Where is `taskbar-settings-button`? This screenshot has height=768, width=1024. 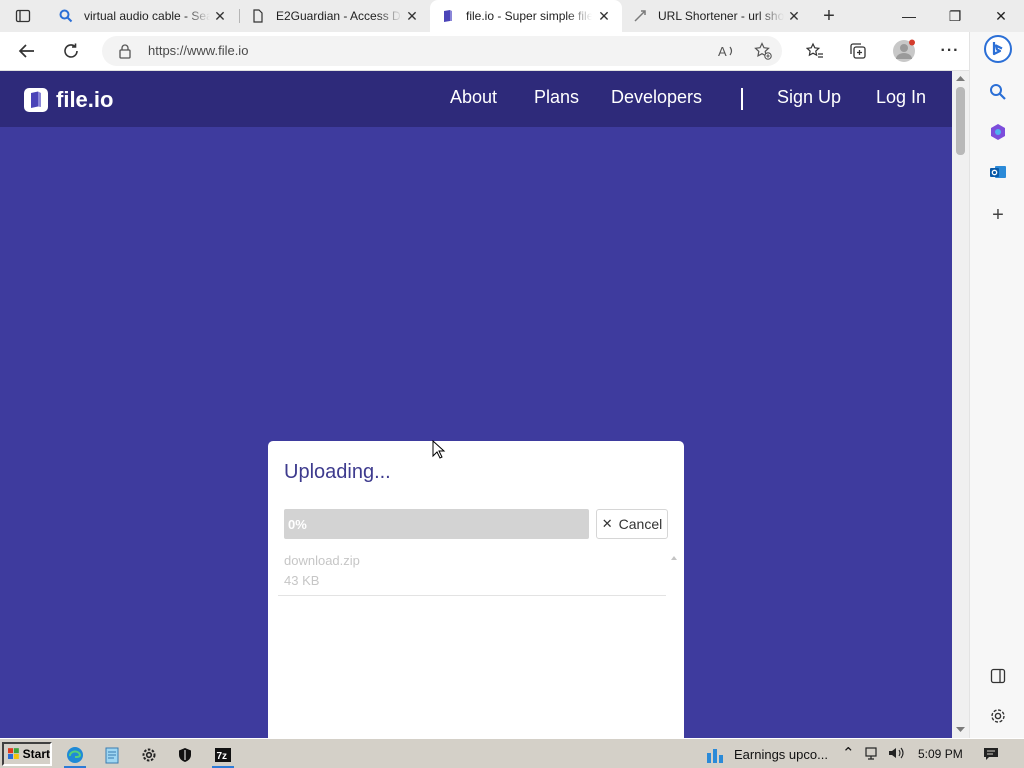
taskbar-settings-button is located at coordinates (149, 755).